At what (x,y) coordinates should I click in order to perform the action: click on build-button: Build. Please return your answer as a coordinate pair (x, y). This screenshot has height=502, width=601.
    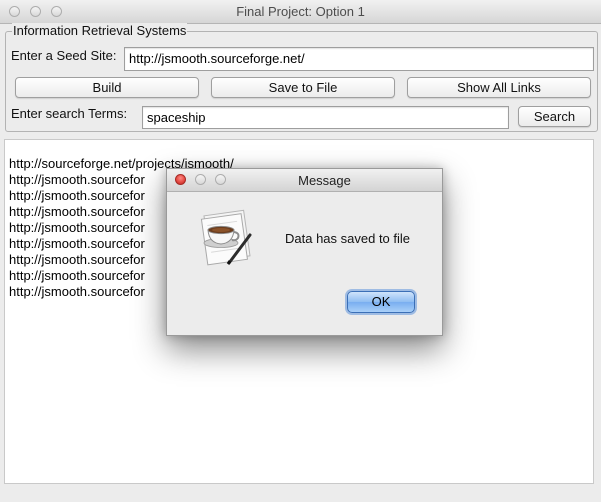
    Looking at the image, I should click on (107, 87).